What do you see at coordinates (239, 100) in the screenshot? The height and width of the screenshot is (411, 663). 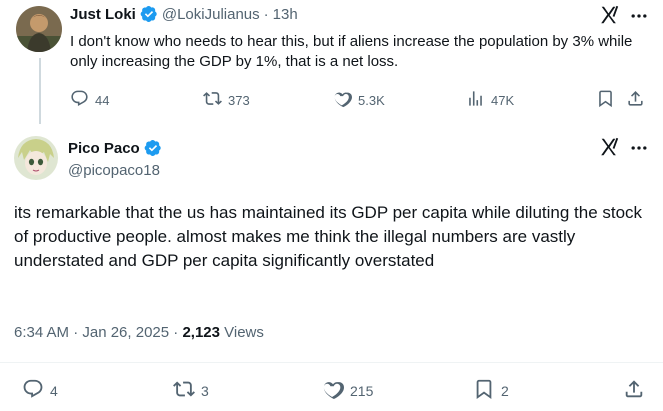 I see `repost-count: 373` at bounding box center [239, 100].